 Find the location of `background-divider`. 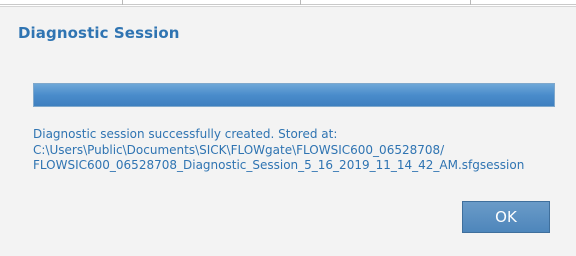

background-divider is located at coordinates (288, 4).